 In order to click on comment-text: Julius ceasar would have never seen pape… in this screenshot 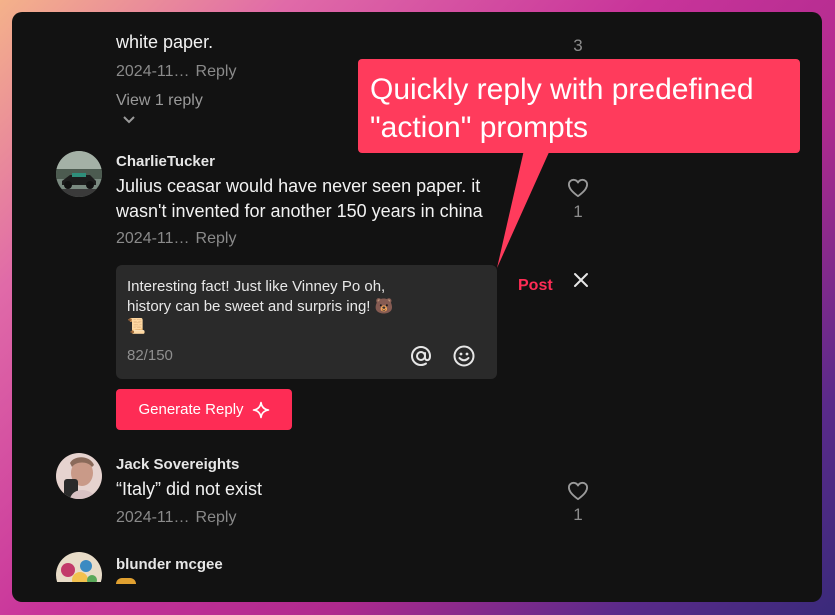, I will do `click(299, 198)`.